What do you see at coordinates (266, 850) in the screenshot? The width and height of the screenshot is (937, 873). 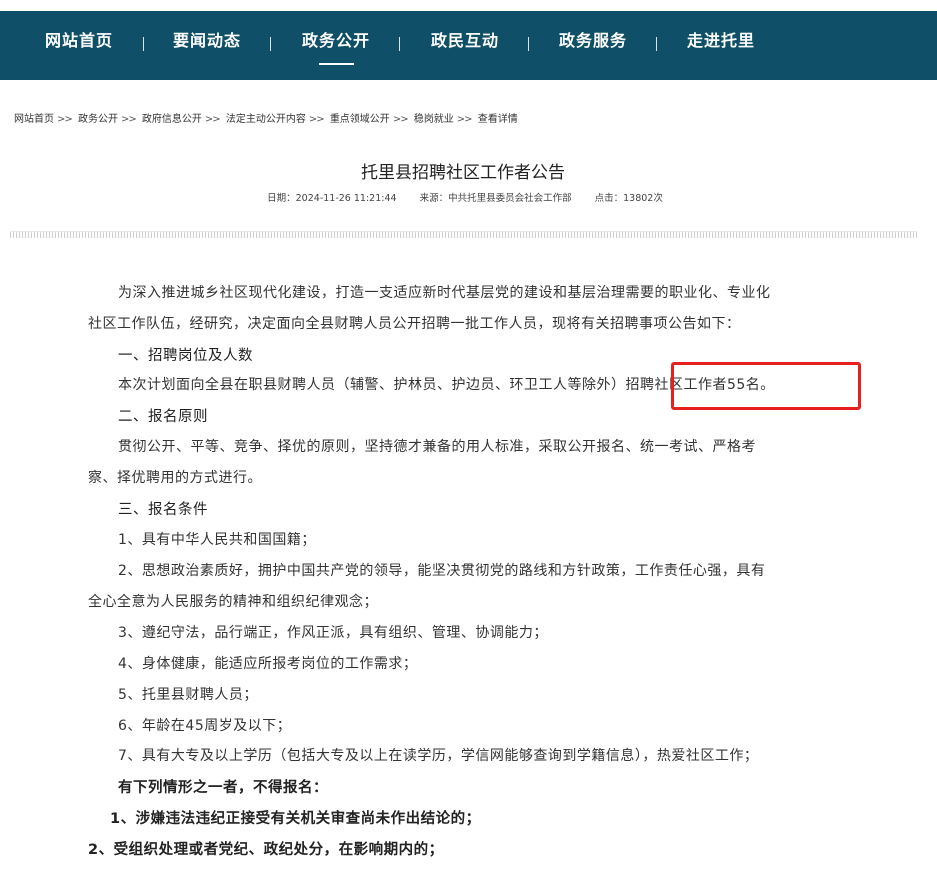 I see `bold-item: 2、受组织处理或者党纪、政纪处分，在影响期内的；` at bounding box center [266, 850].